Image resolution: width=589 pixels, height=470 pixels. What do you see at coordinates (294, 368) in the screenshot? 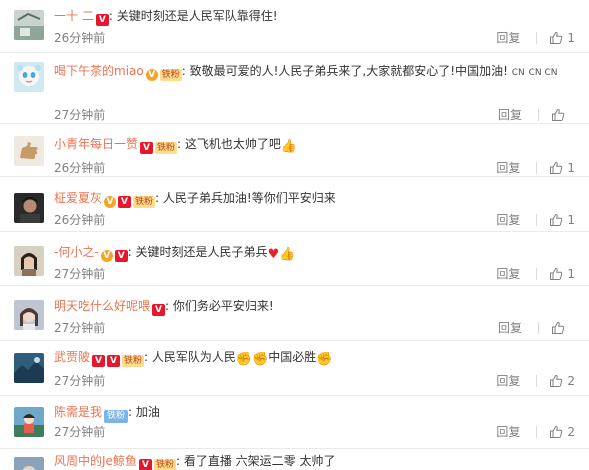
I see `comment-item: 武贾陂 V V 铁粉: 人民军队为人民✊✊中国必胜✊ 27分钟前 回复 2` at bounding box center [294, 368].